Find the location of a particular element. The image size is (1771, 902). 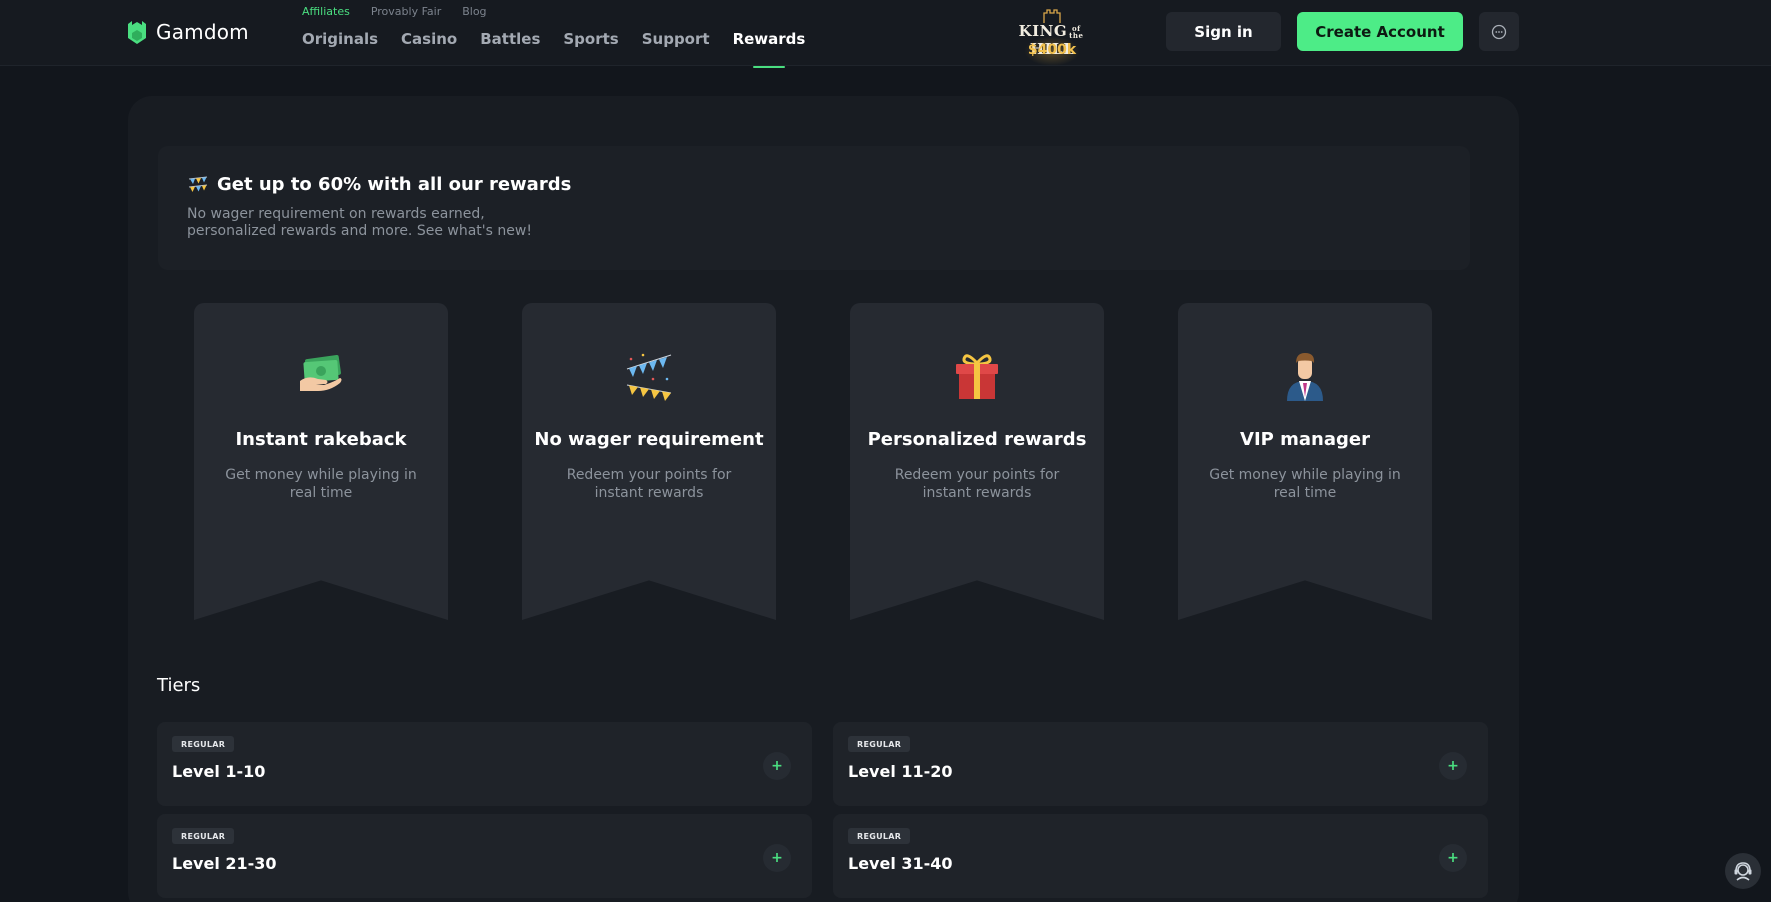

feature-title: Personalized rewards is located at coordinates (977, 439).